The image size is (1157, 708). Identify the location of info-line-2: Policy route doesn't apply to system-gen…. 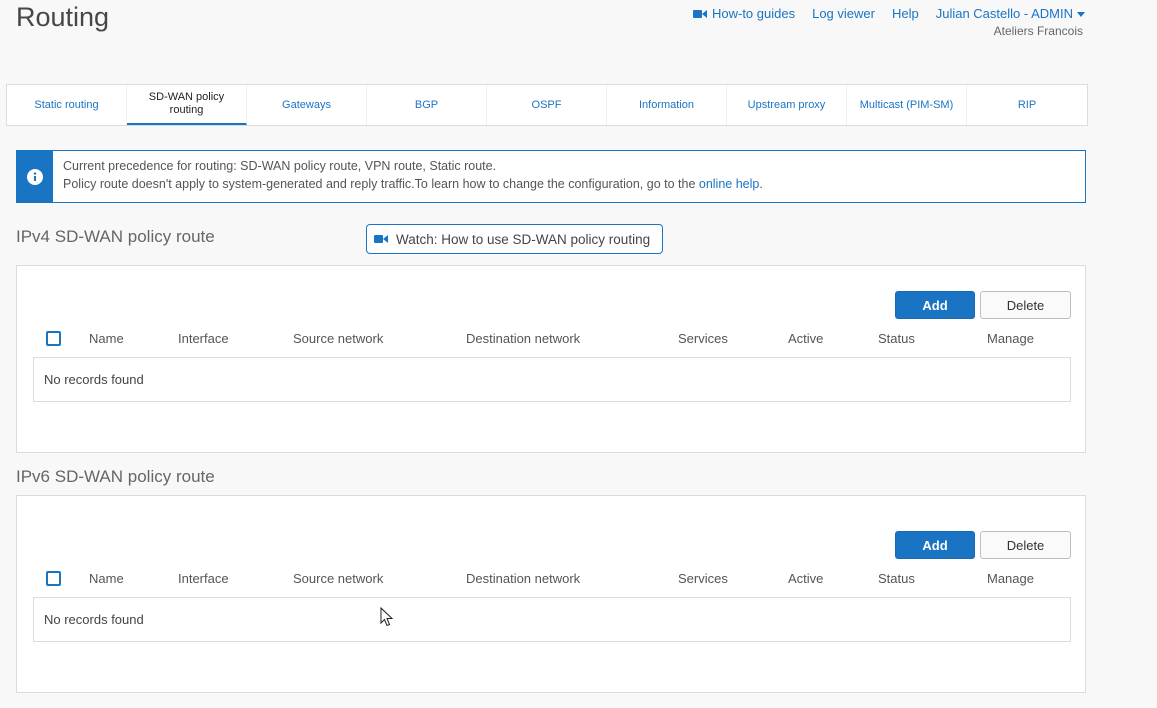
(413, 184).